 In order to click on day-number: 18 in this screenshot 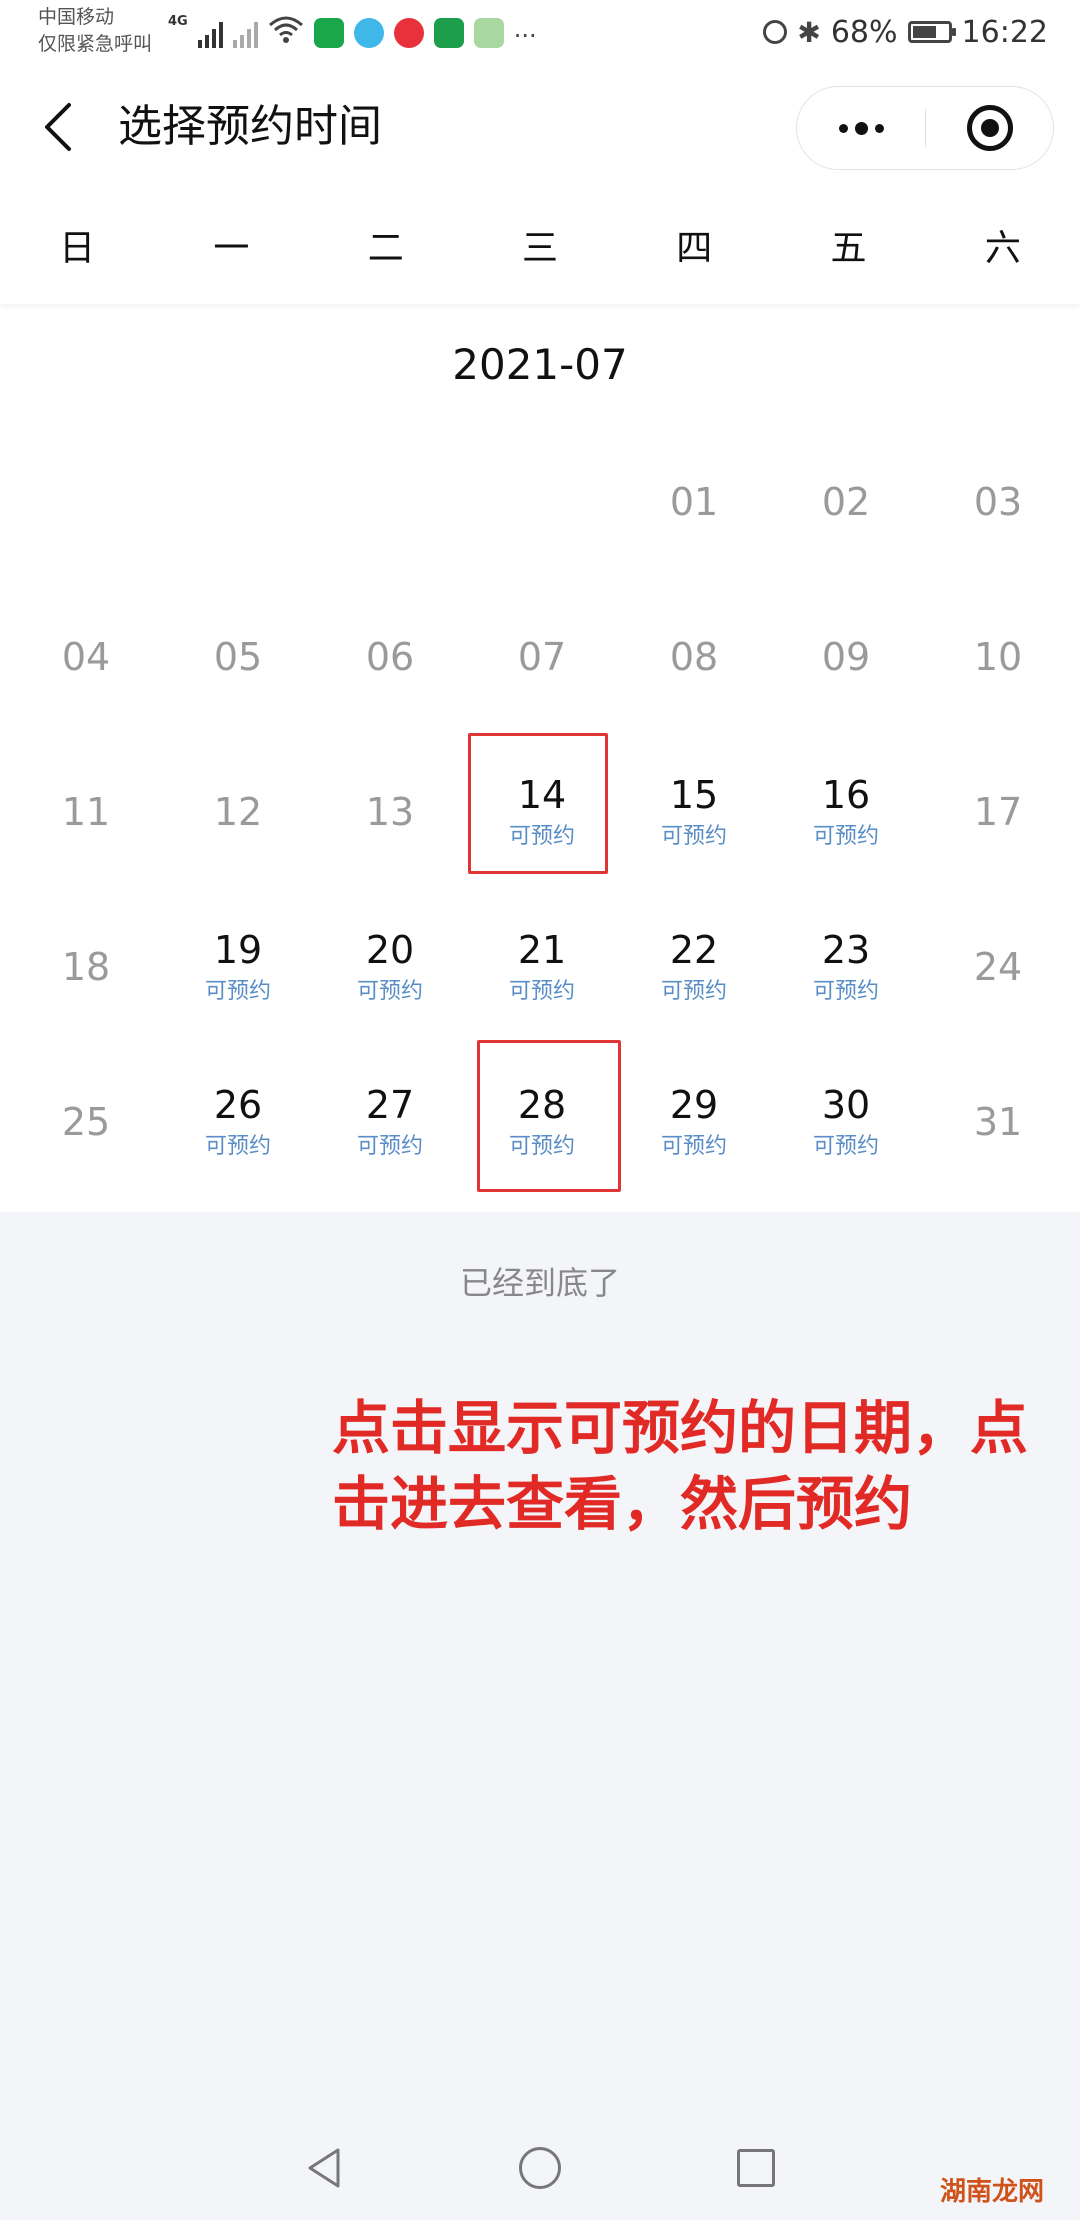, I will do `click(86, 966)`.